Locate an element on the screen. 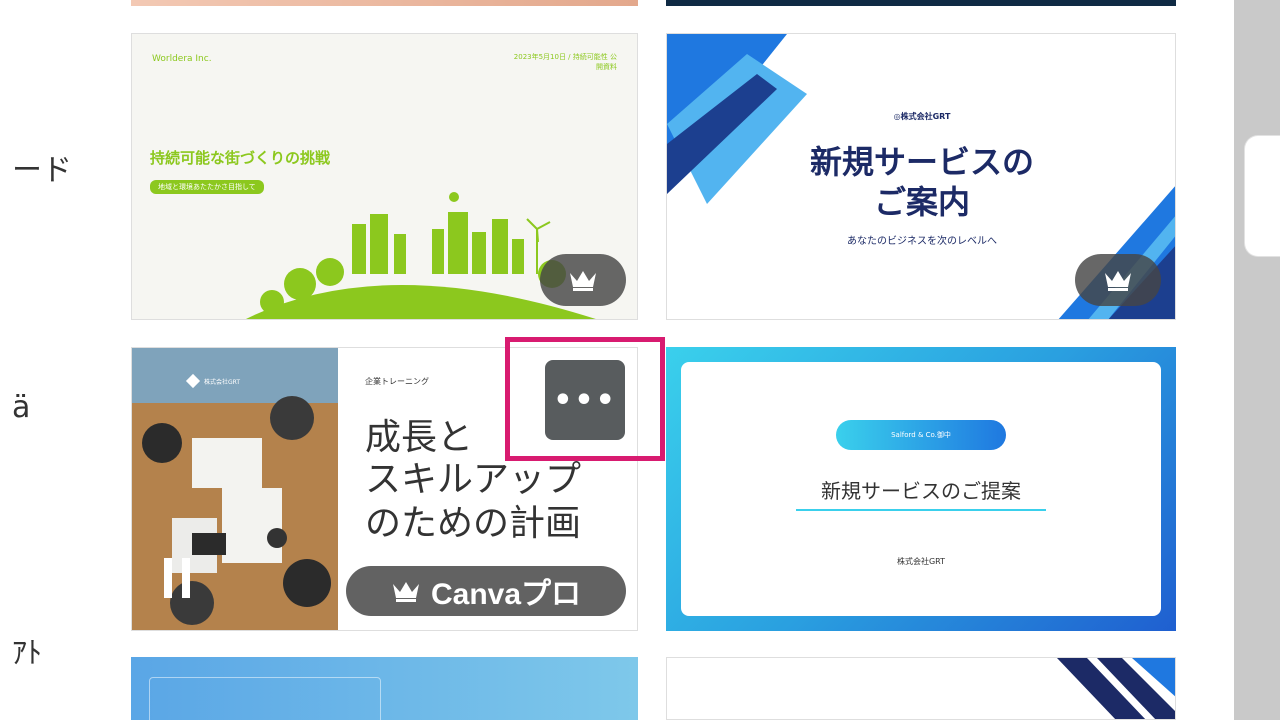 The image size is (1280, 720). template-org: ◎株式会社GRT is located at coordinates (922, 116).